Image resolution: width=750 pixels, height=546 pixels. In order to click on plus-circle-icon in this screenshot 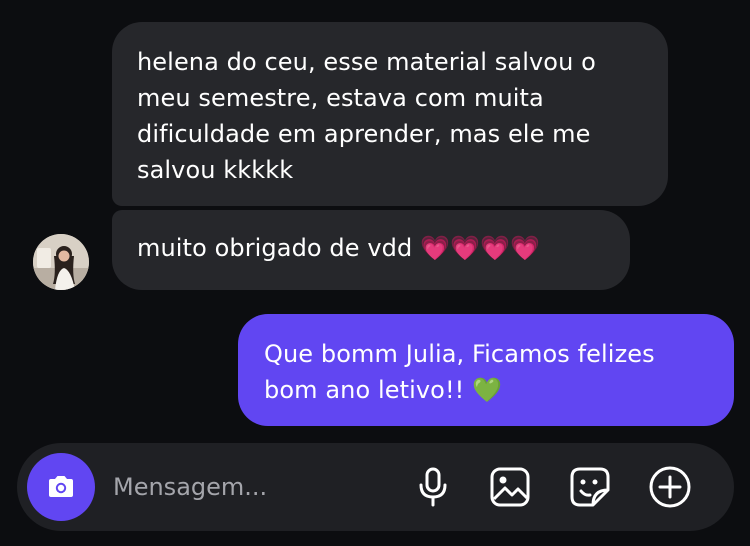, I will do `click(670, 487)`.